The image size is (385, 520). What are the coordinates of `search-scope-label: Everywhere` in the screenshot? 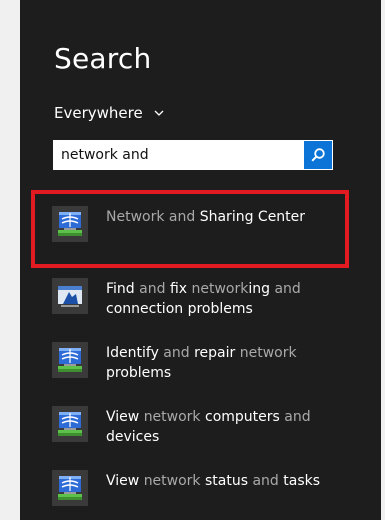 It's located at (98, 113).